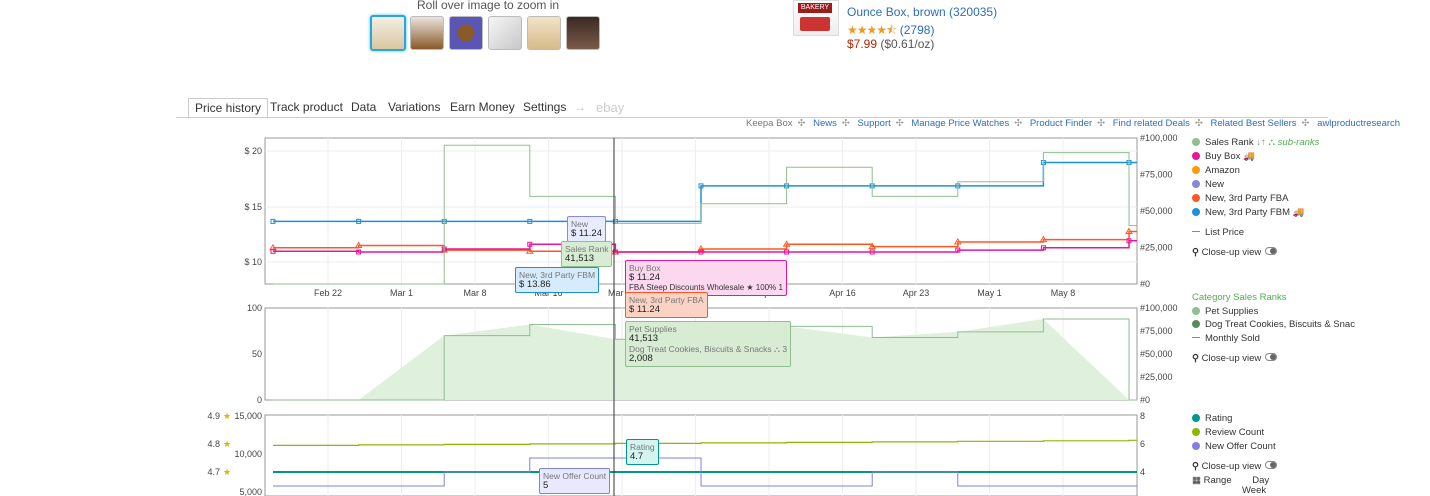 This screenshot has height=496, width=1430. I want to click on offer-count-dot-icon, so click(1196, 446).